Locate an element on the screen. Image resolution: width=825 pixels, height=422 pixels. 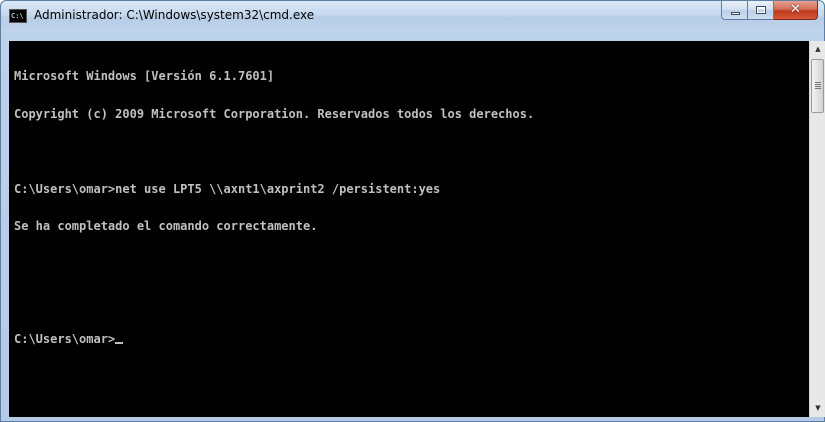
minimize-icon is located at coordinates (735, 13).